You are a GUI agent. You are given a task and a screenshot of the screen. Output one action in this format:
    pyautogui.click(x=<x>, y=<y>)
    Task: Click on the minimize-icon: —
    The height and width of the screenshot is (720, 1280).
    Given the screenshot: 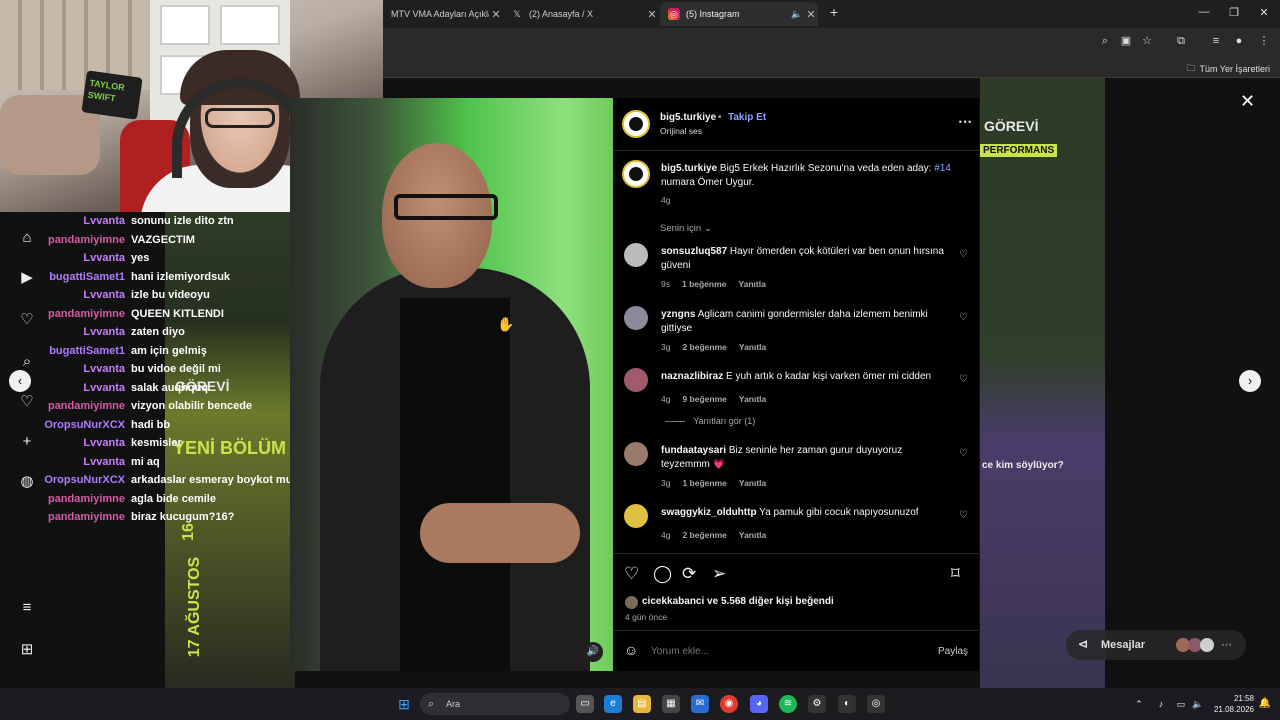 What is the action you would take?
    pyautogui.click(x=1204, y=12)
    